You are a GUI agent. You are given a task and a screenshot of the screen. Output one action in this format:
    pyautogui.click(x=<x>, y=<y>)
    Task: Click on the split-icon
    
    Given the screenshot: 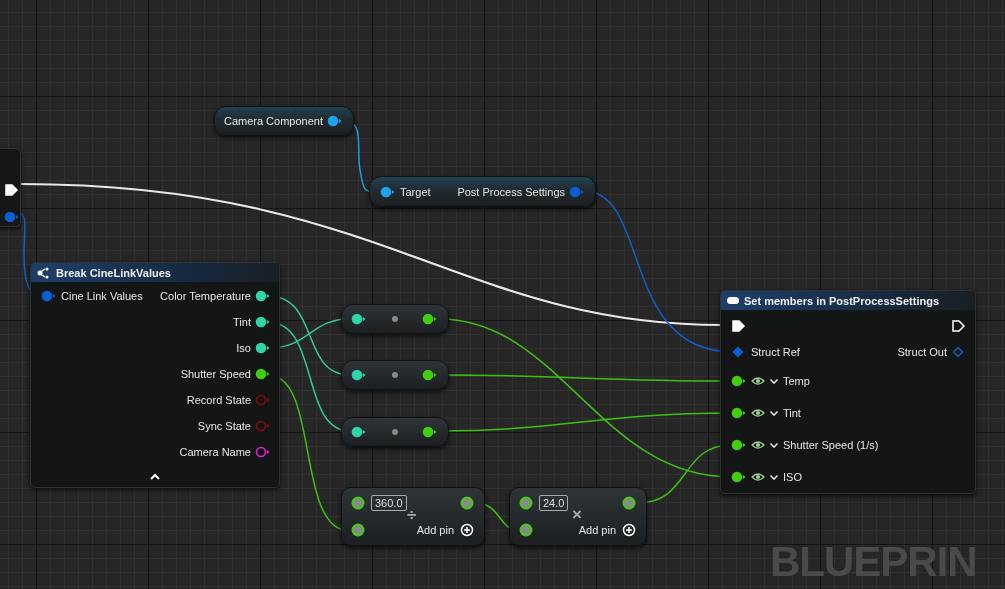 What is the action you would take?
    pyautogui.click(x=44, y=272)
    